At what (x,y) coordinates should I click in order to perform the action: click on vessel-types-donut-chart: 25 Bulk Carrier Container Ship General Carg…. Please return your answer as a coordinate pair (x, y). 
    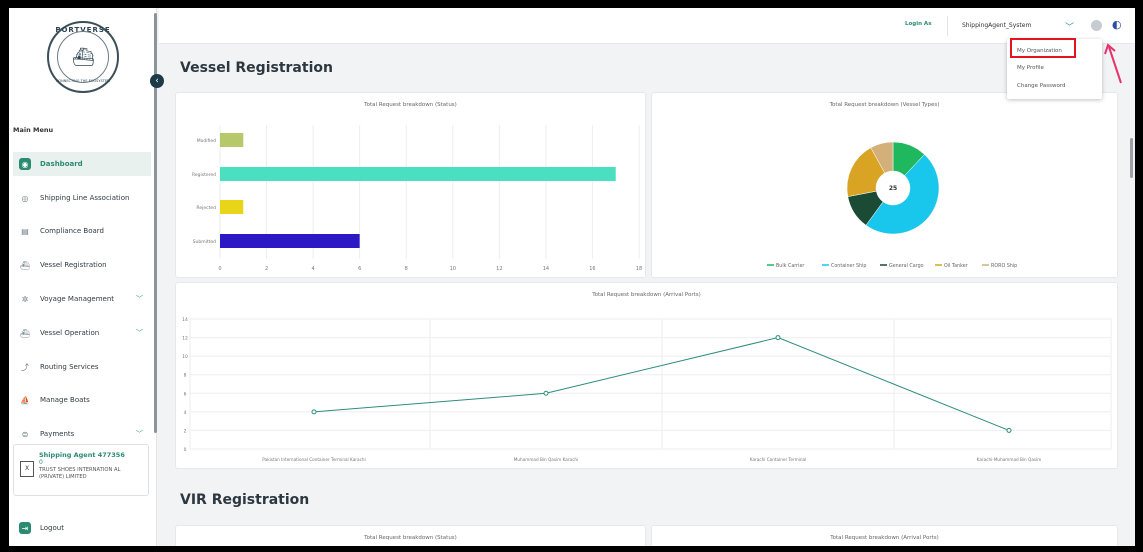
    Looking at the image, I should click on (892, 205).